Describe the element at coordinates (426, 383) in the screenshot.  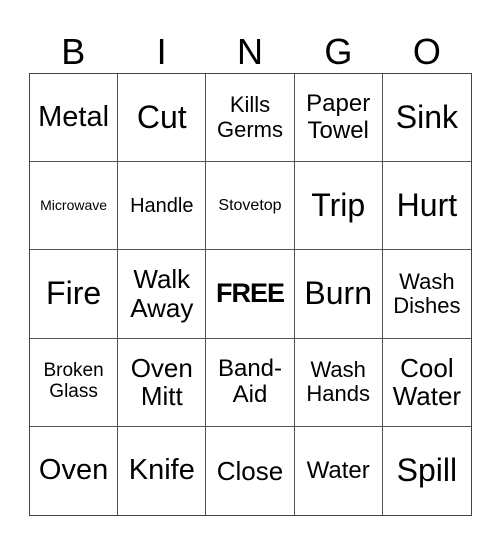
I see `bingo-cell: Cool Water` at that location.